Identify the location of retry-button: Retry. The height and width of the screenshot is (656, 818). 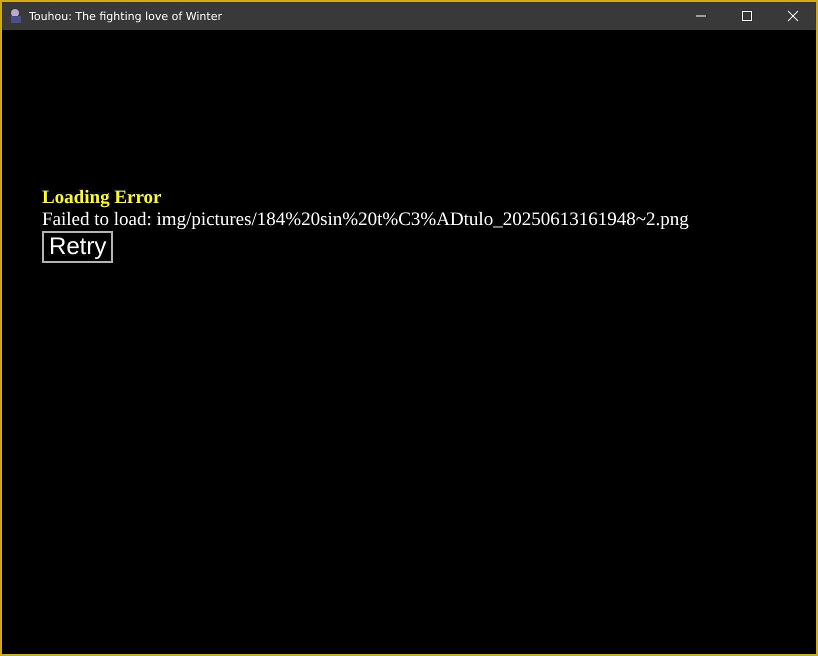
(78, 247).